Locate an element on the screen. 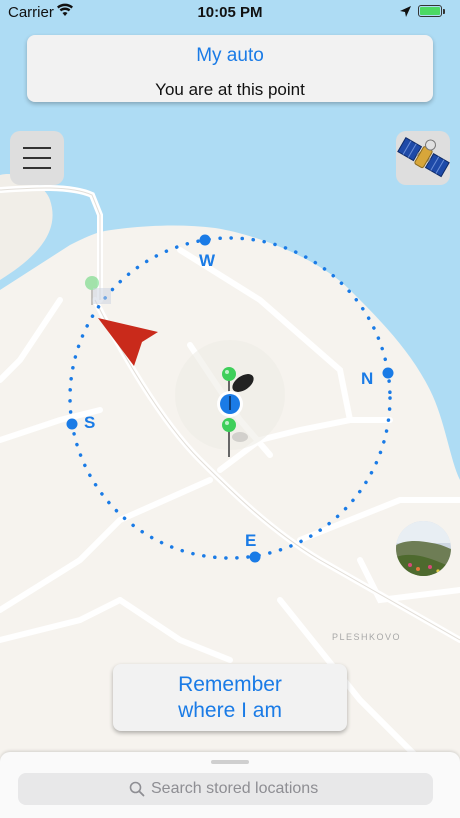 The height and width of the screenshot is (818, 460). status-time: 10:05 PM is located at coordinates (230, 12).